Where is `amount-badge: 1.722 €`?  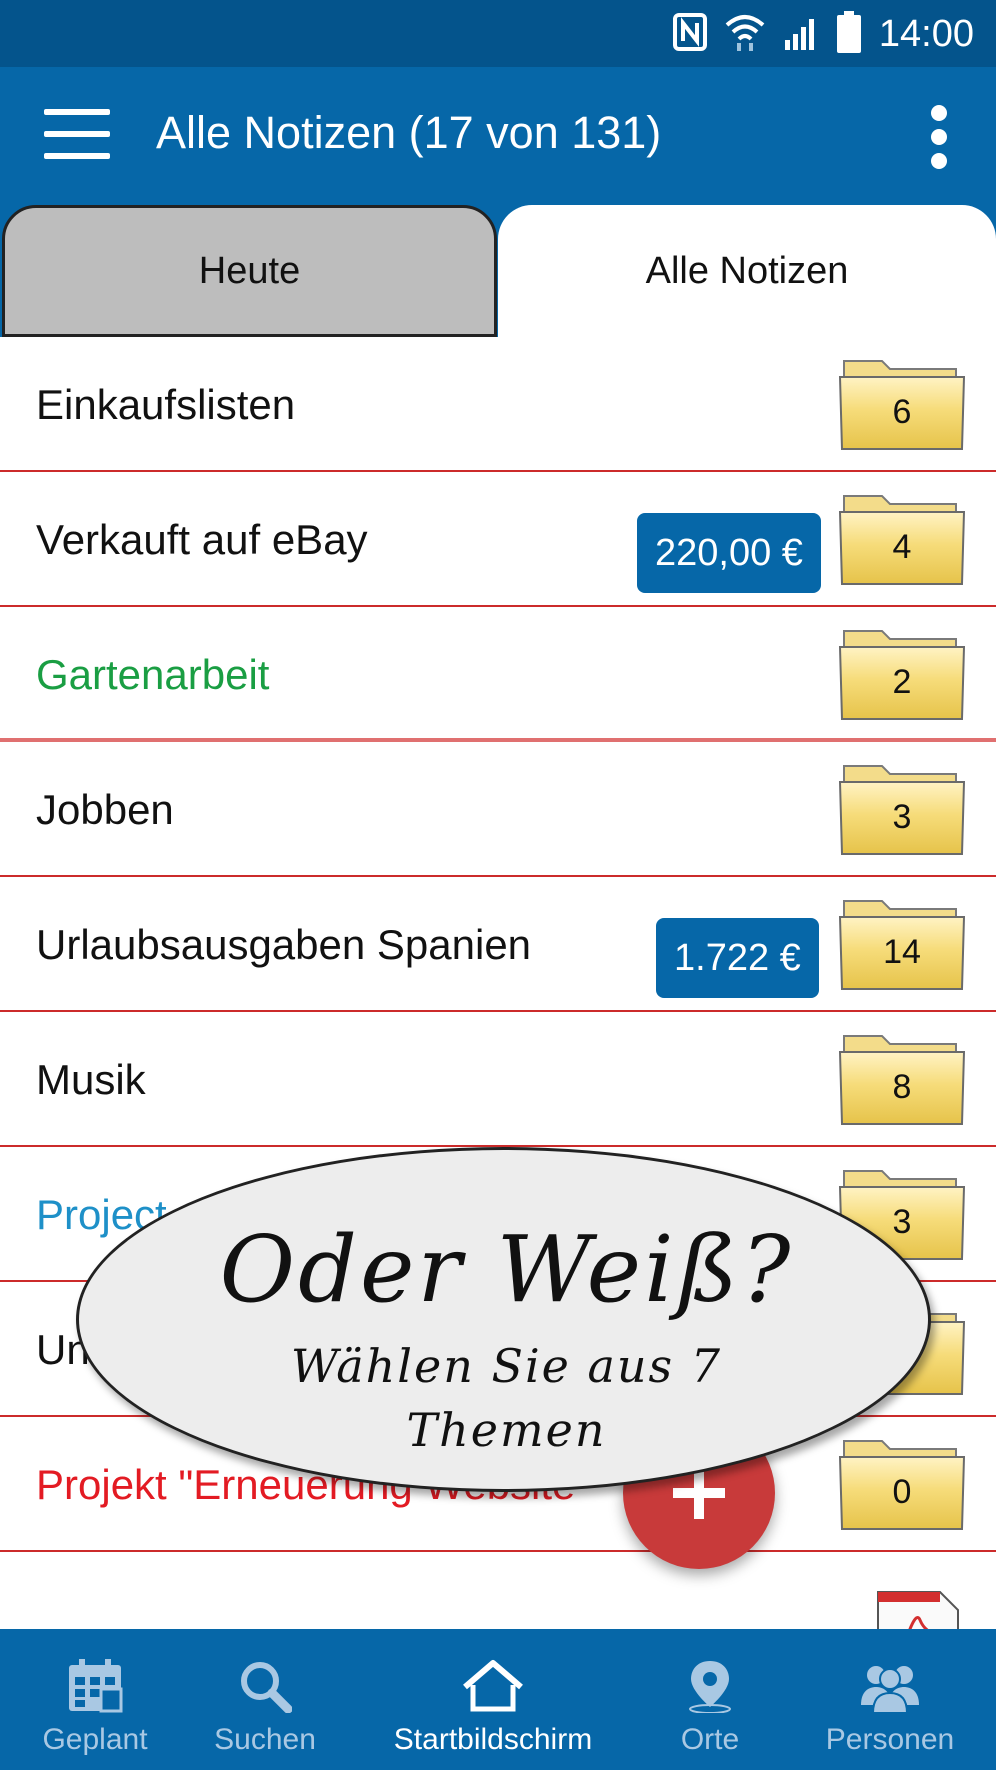 amount-badge: 1.722 € is located at coordinates (737, 958).